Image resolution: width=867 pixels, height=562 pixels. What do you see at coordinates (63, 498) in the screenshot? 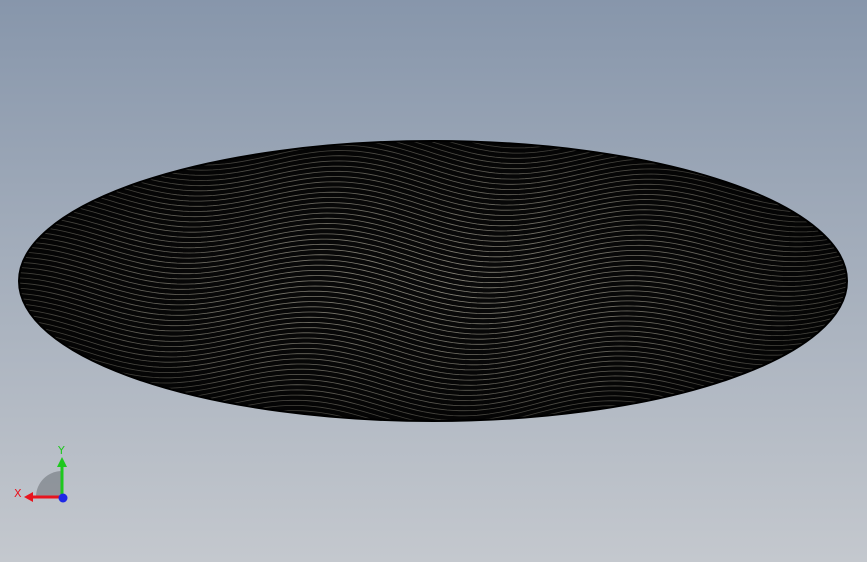
I see `z-axis-dot` at bounding box center [63, 498].